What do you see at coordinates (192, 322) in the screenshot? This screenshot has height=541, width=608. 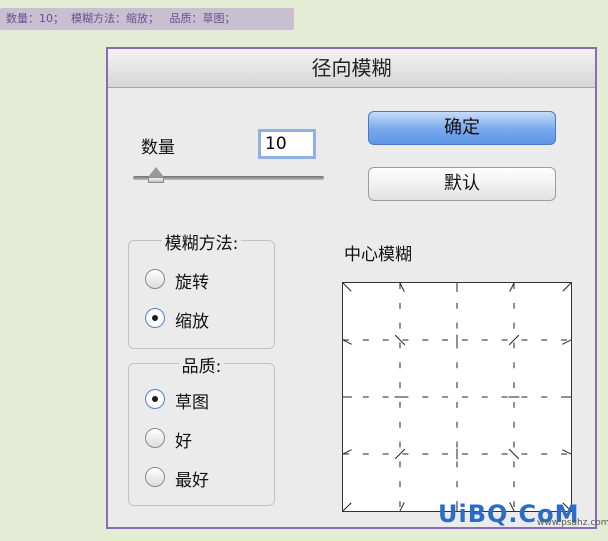 I see `radio-zoom-label: 缩放` at bounding box center [192, 322].